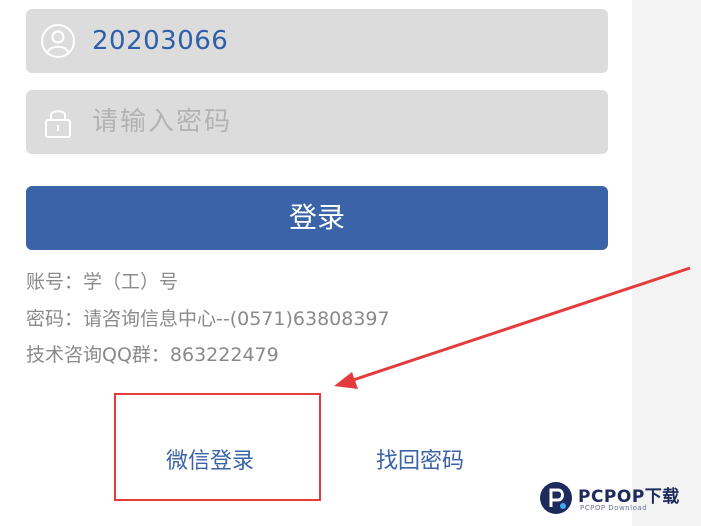 Image resolution: width=701 pixels, height=526 pixels. I want to click on pcpop-logo-icon, so click(556, 498).